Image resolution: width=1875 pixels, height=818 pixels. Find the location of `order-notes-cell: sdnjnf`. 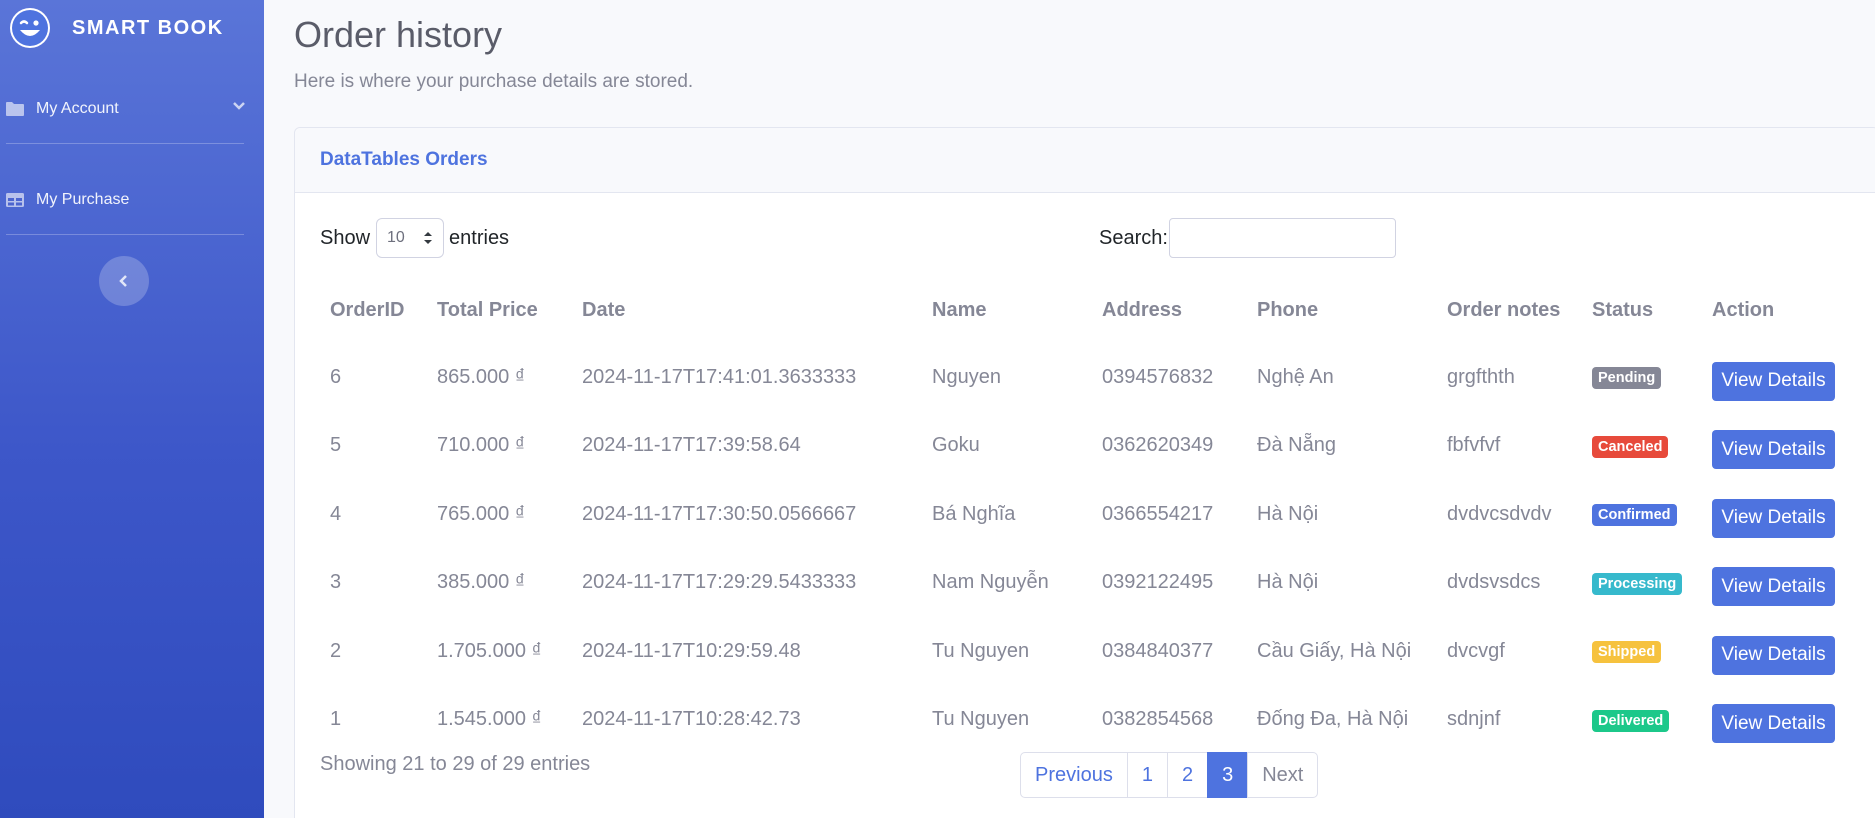

order-notes-cell: sdnjnf is located at coordinates (1474, 719).